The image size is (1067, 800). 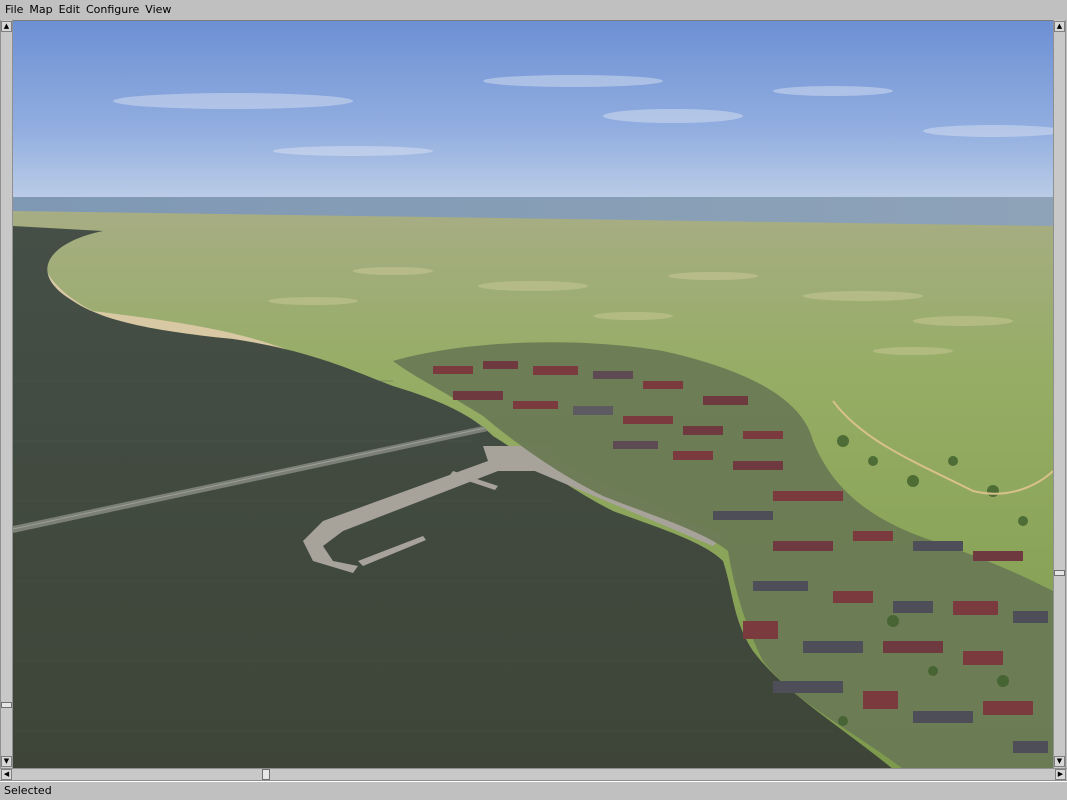 What do you see at coordinates (266, 774) in the screenshot?
I see `horizontal-scroll-thumb` at bounding box center [266, 774].